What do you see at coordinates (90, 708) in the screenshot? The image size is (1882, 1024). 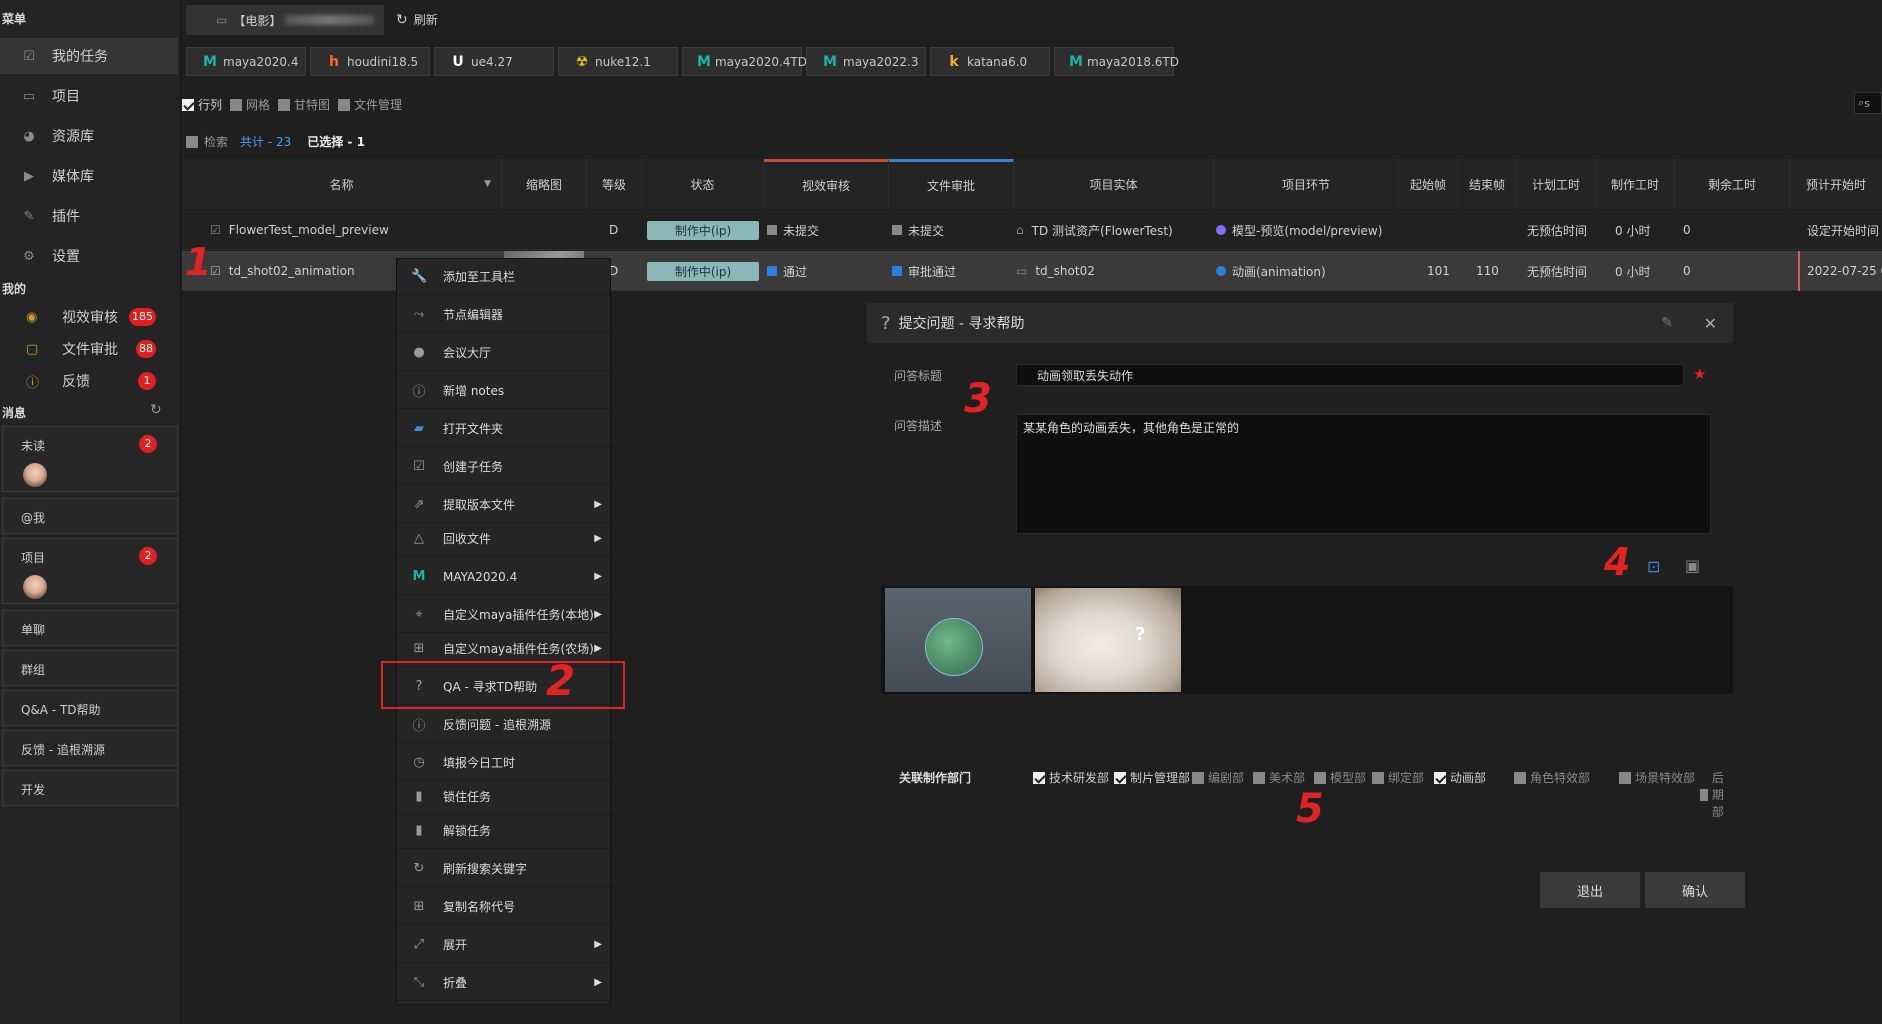 I see `message-card-qa: Q&A - TD帮助` at bounding box center [90, 708].